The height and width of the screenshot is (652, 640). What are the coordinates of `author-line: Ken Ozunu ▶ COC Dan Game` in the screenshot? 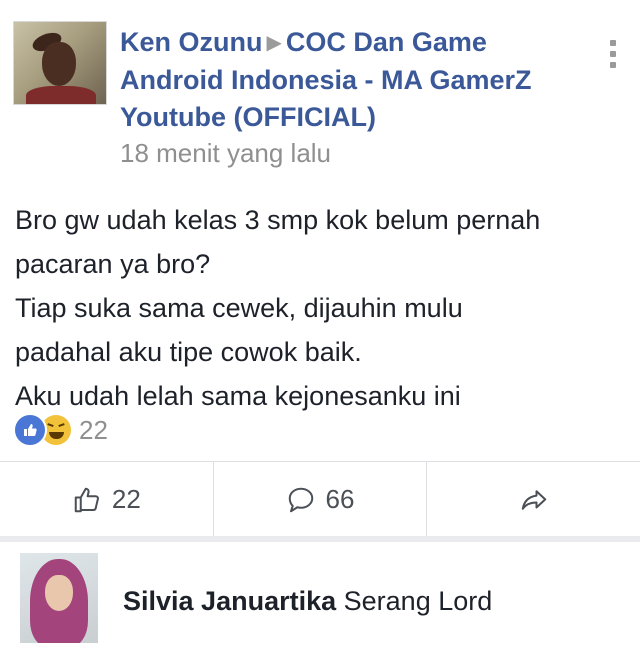 It's located at (355, 43).